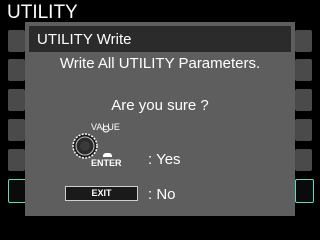 Image resolution: width=320 pixels, height=240 pixels. Describe the element at coordinates (106, 129) in the screenshot. I see `knob-indicator-icon` at that location.